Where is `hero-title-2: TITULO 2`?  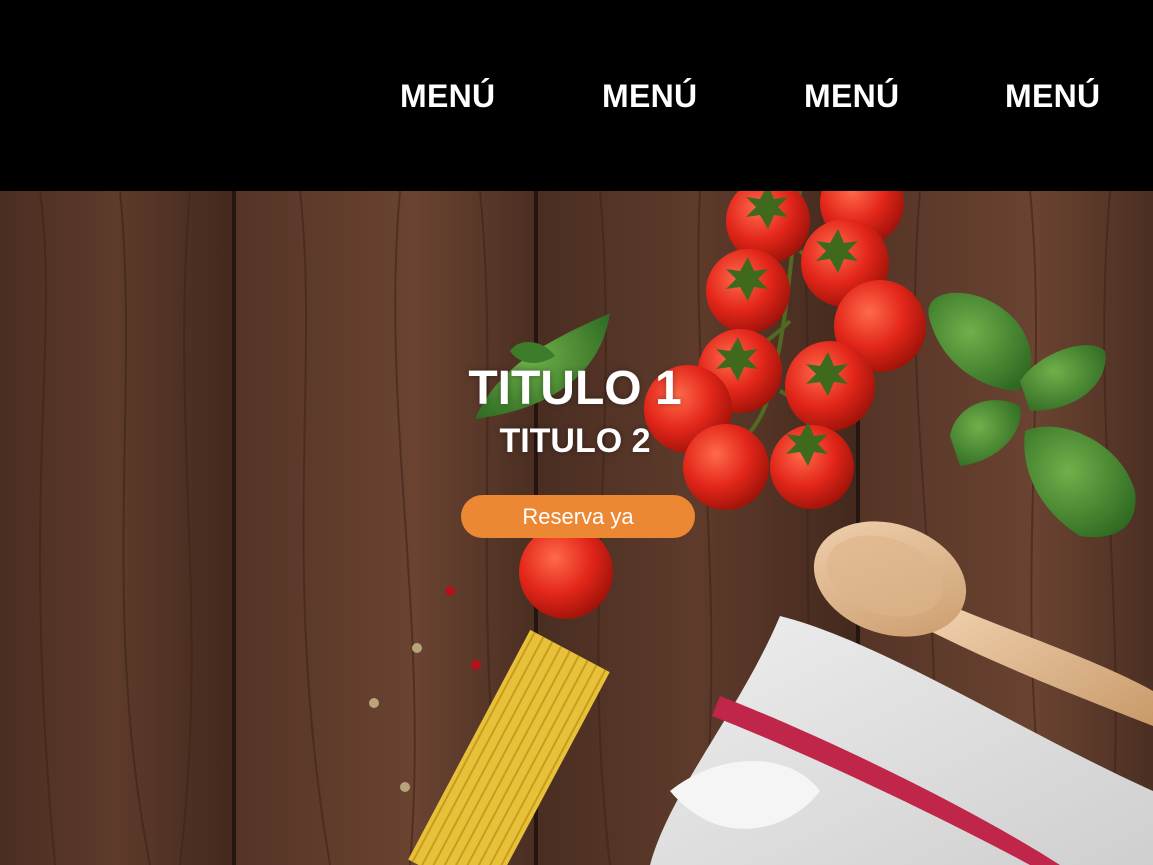 hero-title-2: TITULO 2 is located at coordinates (575, 441).